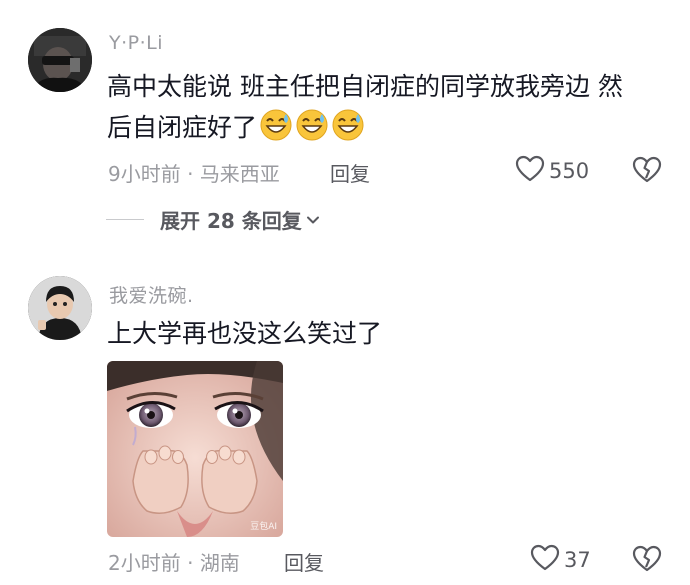 The height and width of the screenshot is (585, 690). I want to click on expand-replies-button: 展开 28 条回复, so click(213, 219).